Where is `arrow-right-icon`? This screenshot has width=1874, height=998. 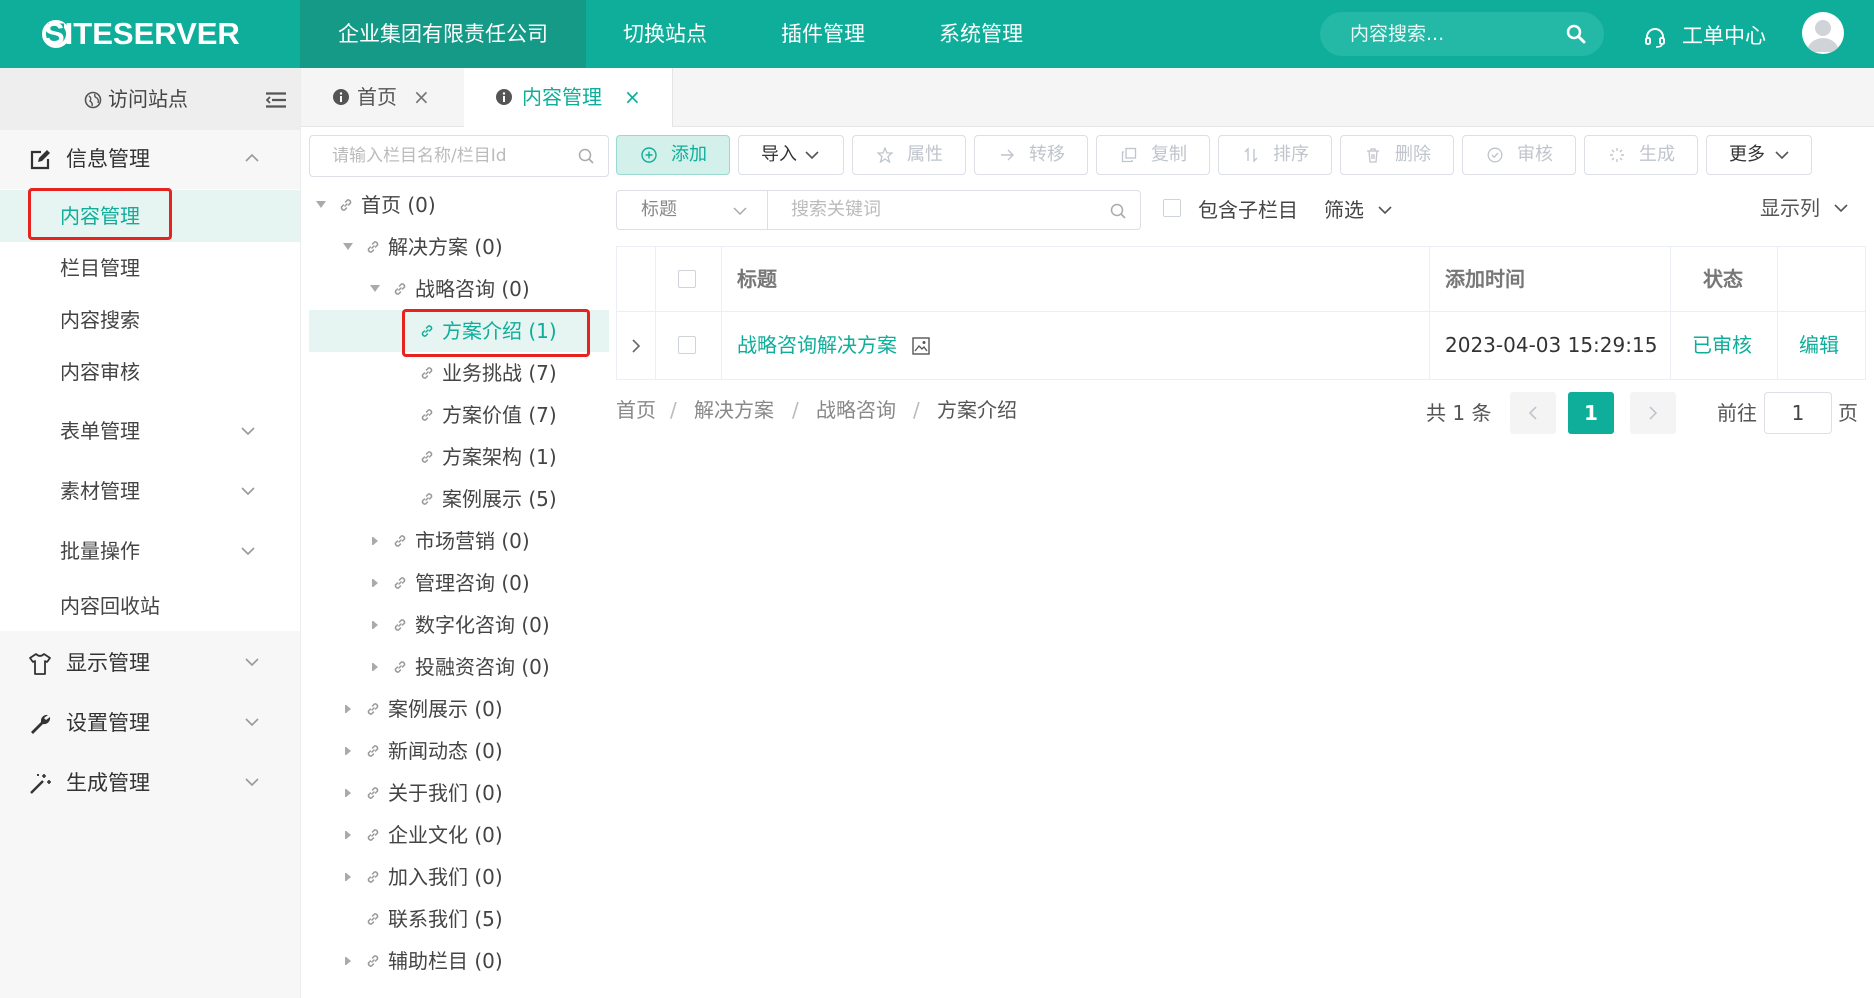
arrow-right-icon is located at coordinates (1007, 155).